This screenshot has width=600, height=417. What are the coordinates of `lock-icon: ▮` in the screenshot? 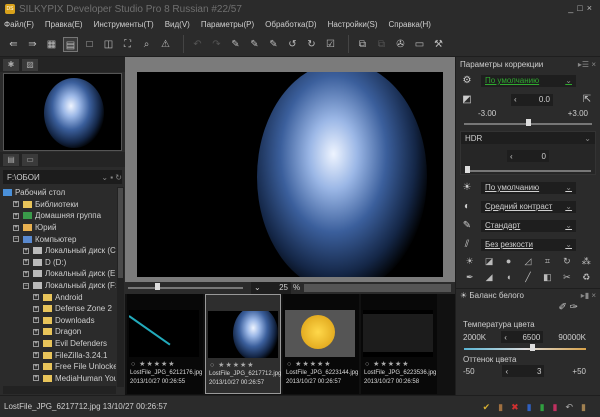 It's located at (583, 407).